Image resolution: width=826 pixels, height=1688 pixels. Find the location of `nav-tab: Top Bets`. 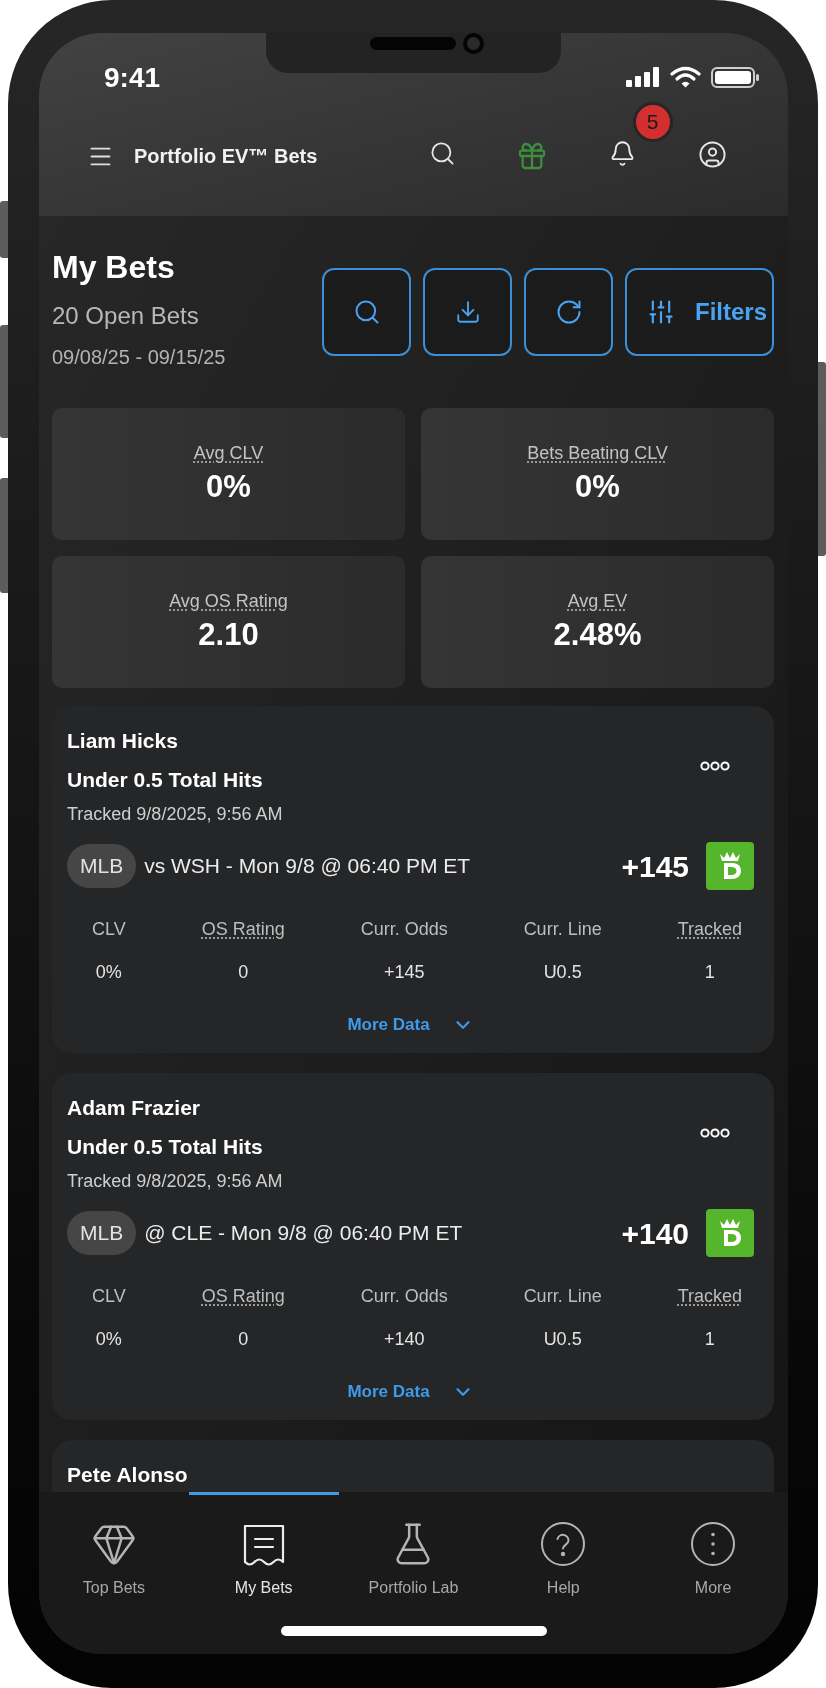

nav-tab: Top Bets is located at coordinates (114, 1545).